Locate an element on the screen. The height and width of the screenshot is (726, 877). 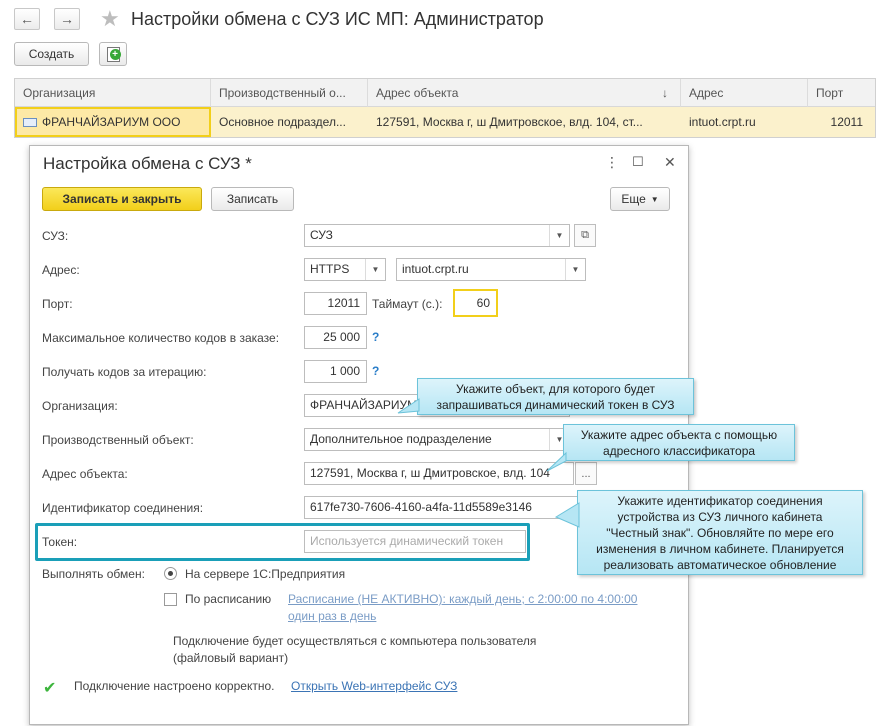
cell-port: 12011 is located at coordinates (846, 122).